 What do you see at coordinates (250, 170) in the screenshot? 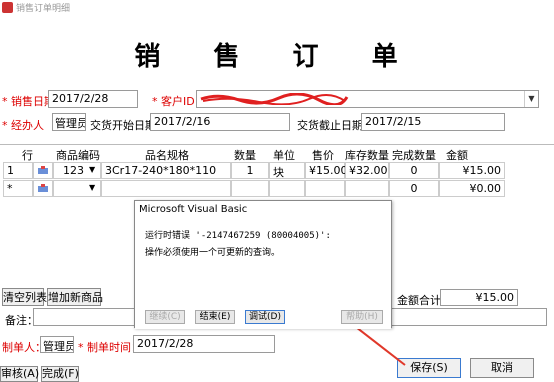
I see `cell-qty: 1` at bounding box center [250, 170].